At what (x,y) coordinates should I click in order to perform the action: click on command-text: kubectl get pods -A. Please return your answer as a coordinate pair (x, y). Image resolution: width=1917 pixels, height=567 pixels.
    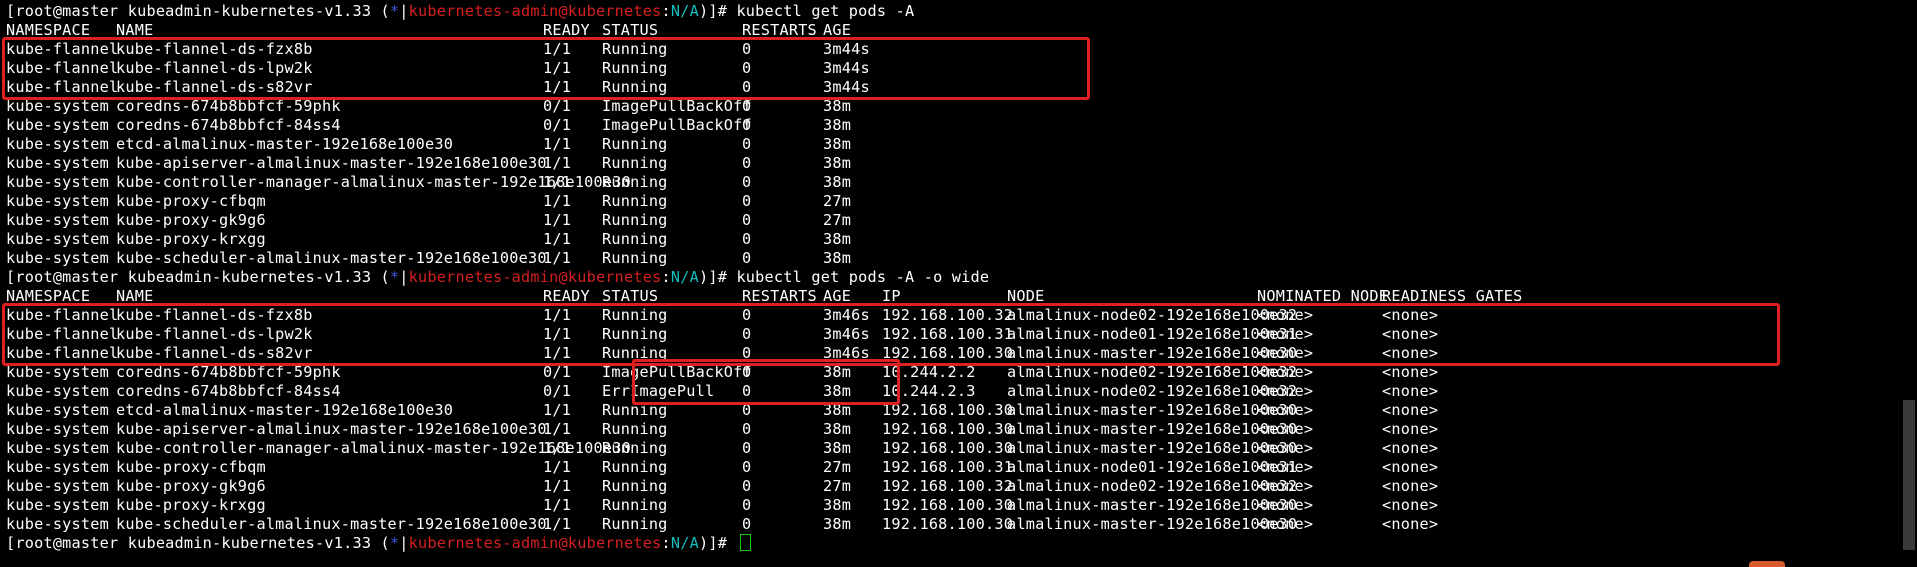
    Looking at the image, I should click on (825, 11).